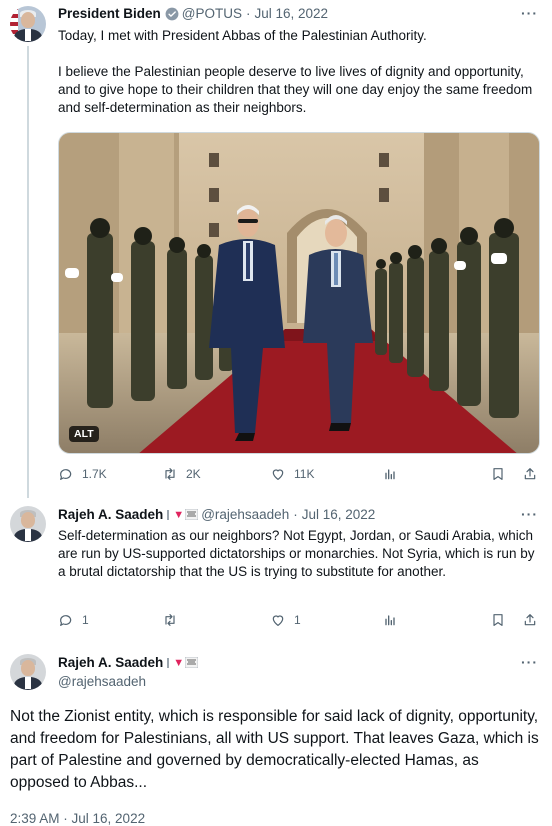 This screenshot has width=552, height=826. I want to click on reply-count: 1, so click(85, 620).